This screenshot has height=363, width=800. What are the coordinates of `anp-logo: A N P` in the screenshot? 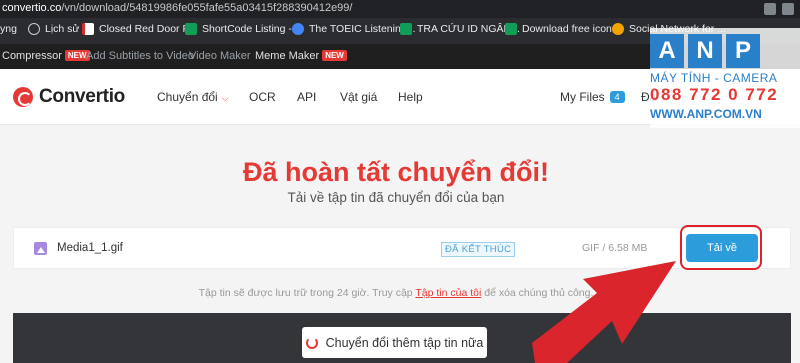 It's located at (705, 51).